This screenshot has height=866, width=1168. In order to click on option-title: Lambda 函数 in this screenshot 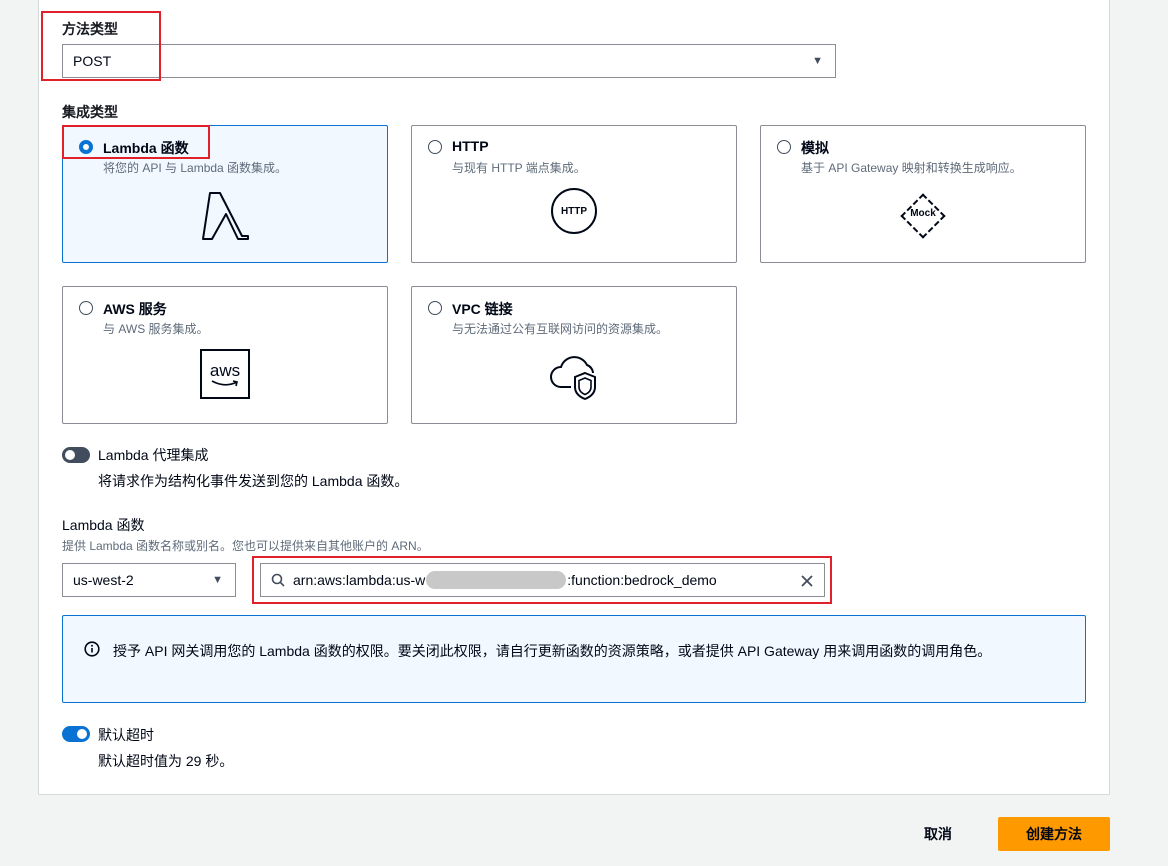, I will do `click(146, 148)`.